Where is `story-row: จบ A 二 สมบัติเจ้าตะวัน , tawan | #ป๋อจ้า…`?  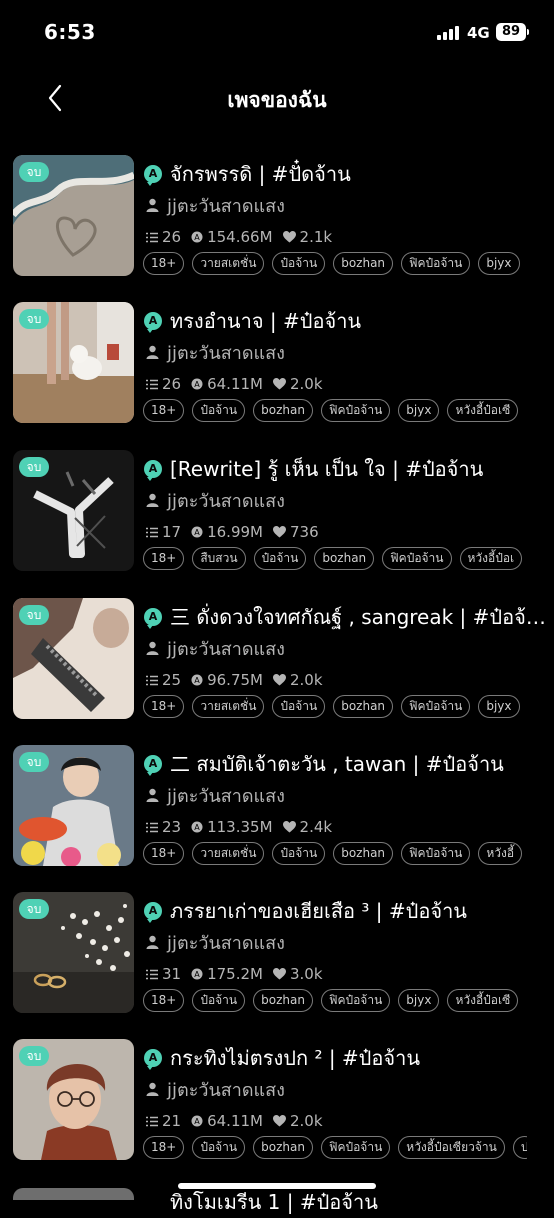 story-row: จบ A 二 สมบัติเจ้าตะวัน , tawan | #ป๋อจ้า… is located at coordinates (277, 806).